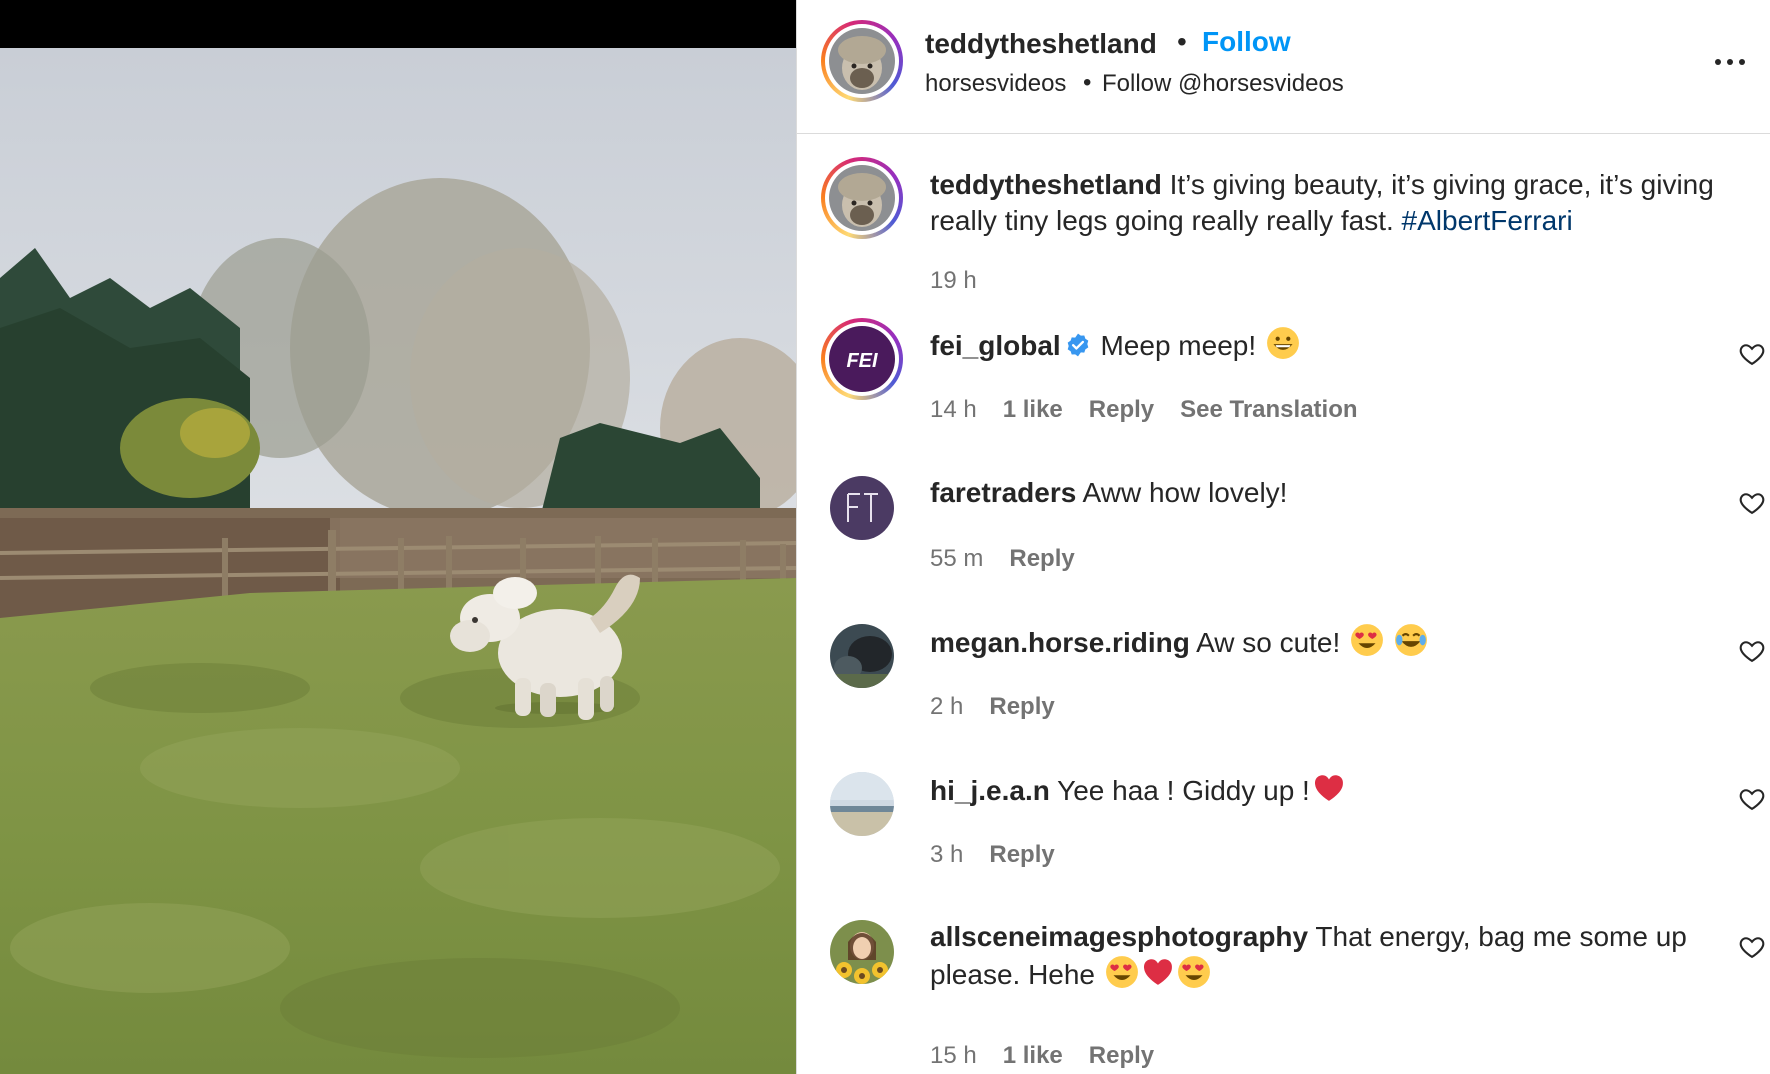 This screenshot has height=1074, width=1770. Describe the element at coordinates (1003, 492) in the screenshot. I see `comment-username: faretraders` at that location.